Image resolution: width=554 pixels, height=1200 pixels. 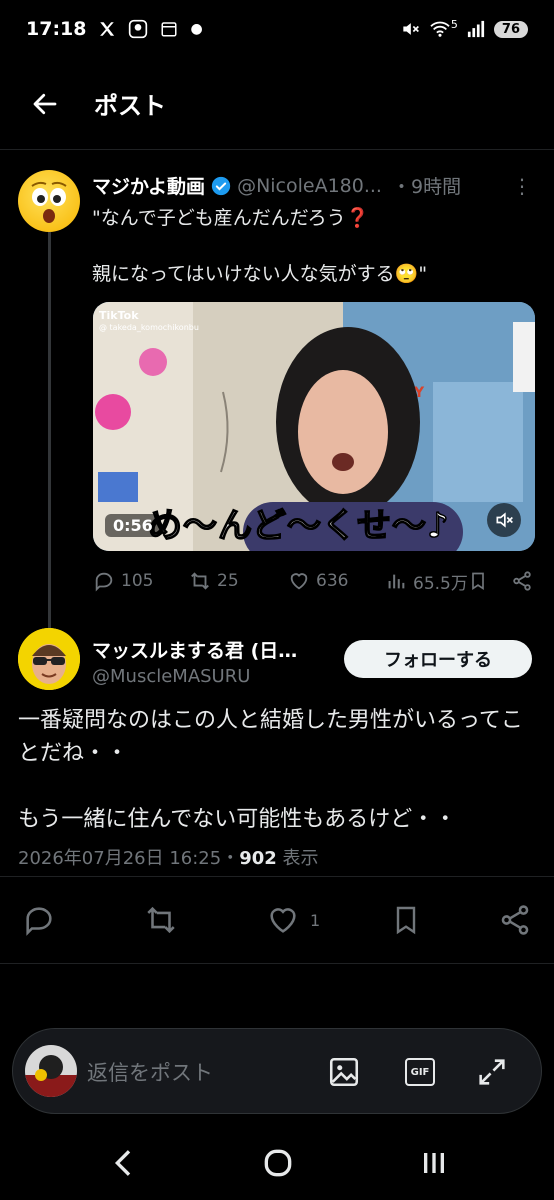 What do you see at coordinates (277, 104) in the screenshot?
I see `top-bar: ポスト` at bounding box center [277, 104].